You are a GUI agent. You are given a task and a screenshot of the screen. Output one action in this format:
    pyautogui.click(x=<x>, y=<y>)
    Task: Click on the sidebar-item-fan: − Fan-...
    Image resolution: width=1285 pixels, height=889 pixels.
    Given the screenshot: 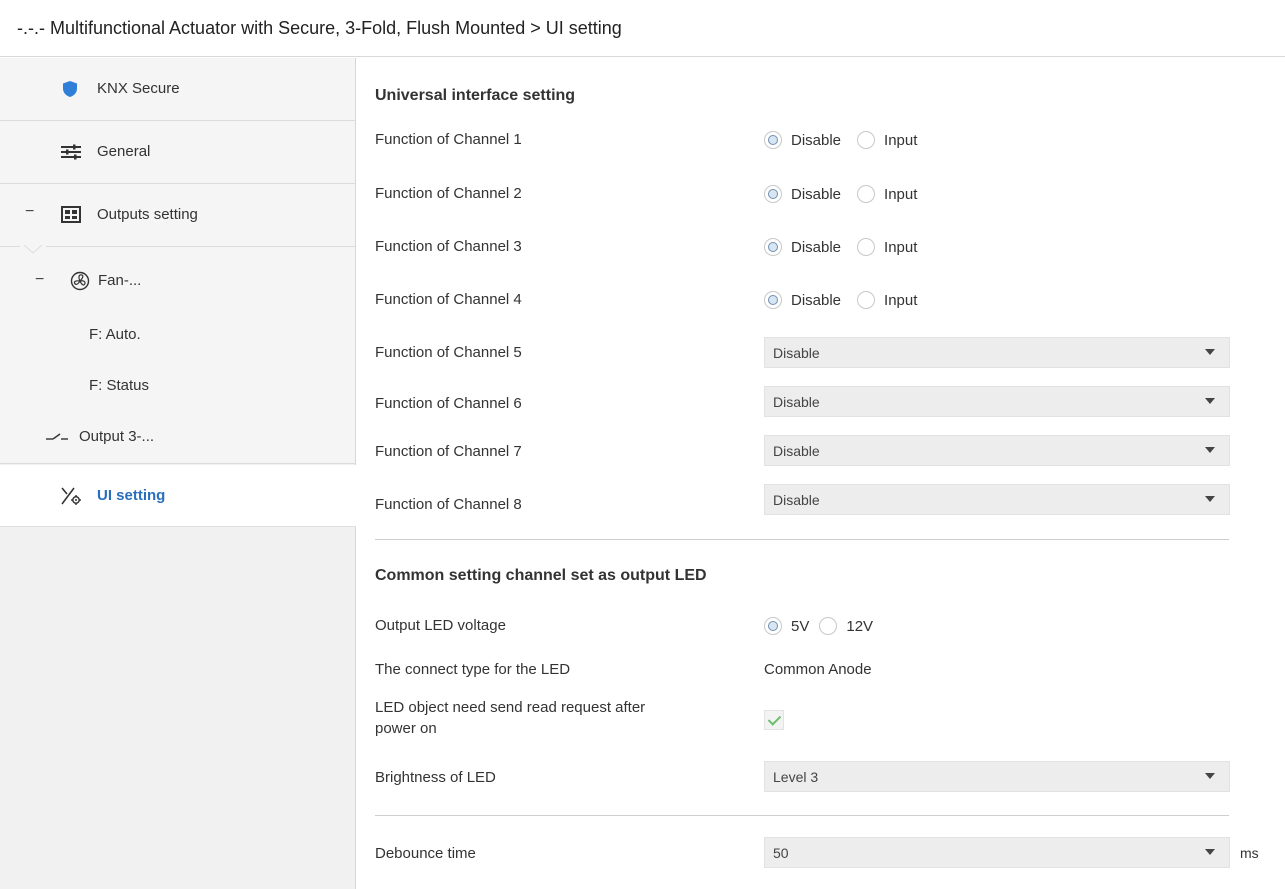 What is the action you would take?
    pyautogui.click(x=177, y=282)
    